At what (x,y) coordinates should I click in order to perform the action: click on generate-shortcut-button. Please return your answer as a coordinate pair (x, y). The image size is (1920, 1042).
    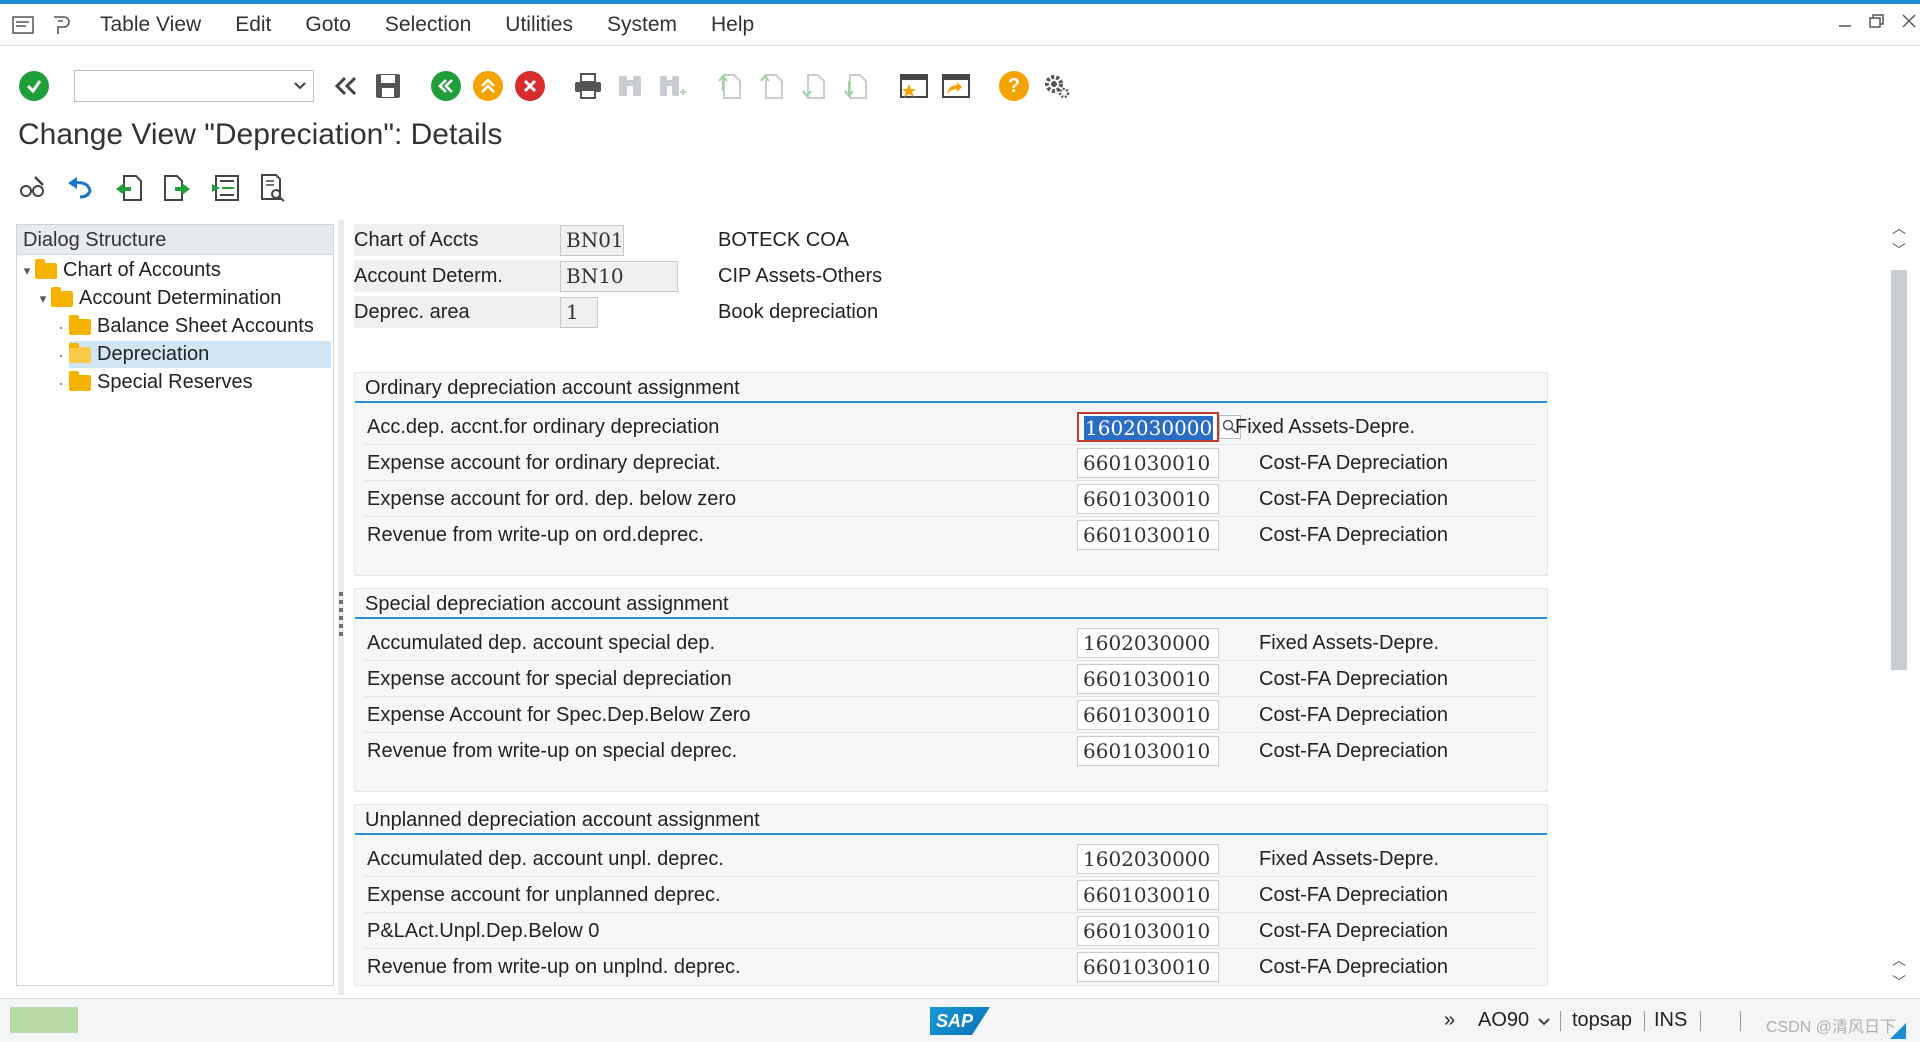
    Looking at the image, I should click on (956, 86).